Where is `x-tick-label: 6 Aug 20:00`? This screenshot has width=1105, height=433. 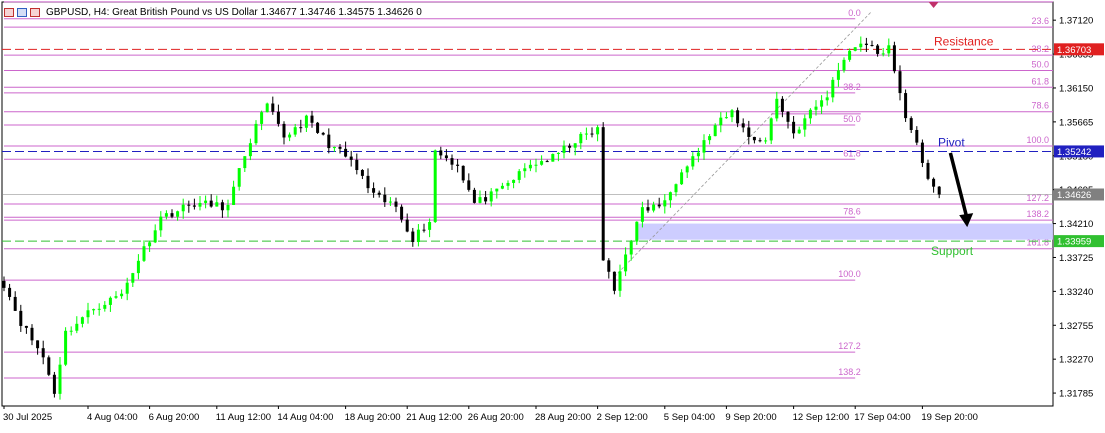
x-tick-label: 6 Aug 20:00 is located at coordinates (174, 417).